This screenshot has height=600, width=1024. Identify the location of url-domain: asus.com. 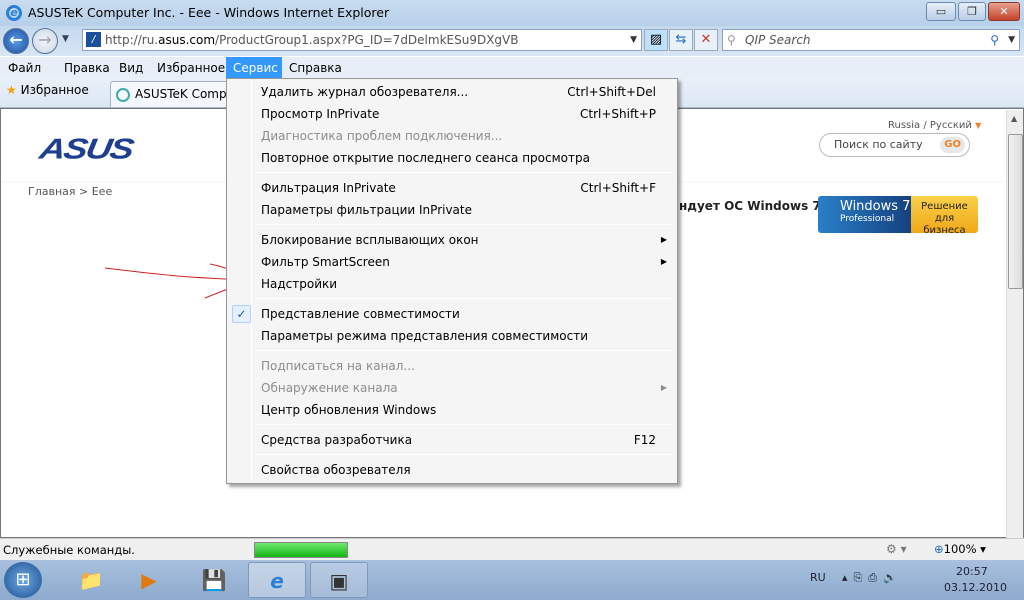
(187, 40).